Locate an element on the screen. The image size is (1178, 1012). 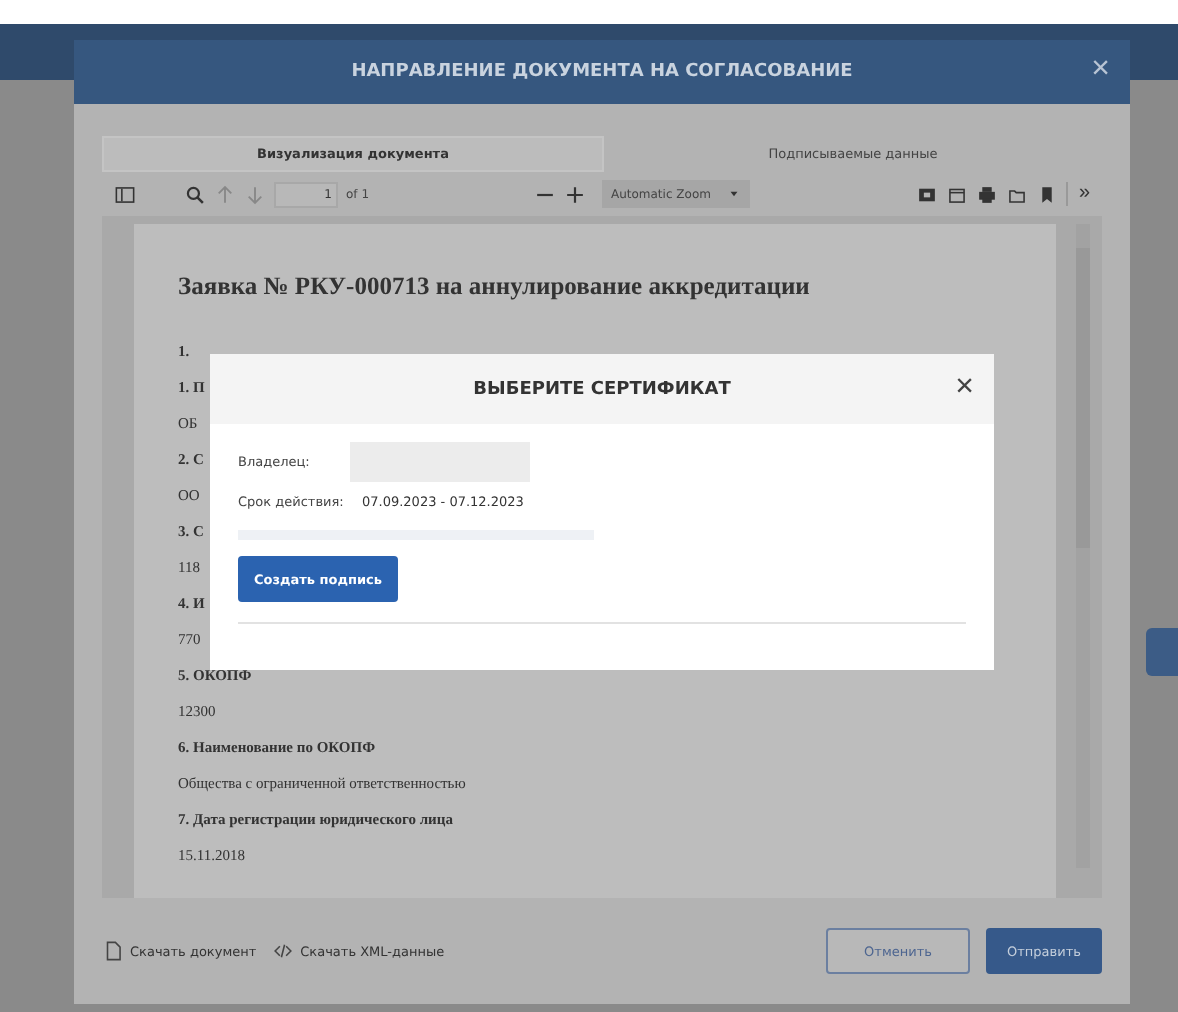
caret-icon is located at coordinates (734, 194).